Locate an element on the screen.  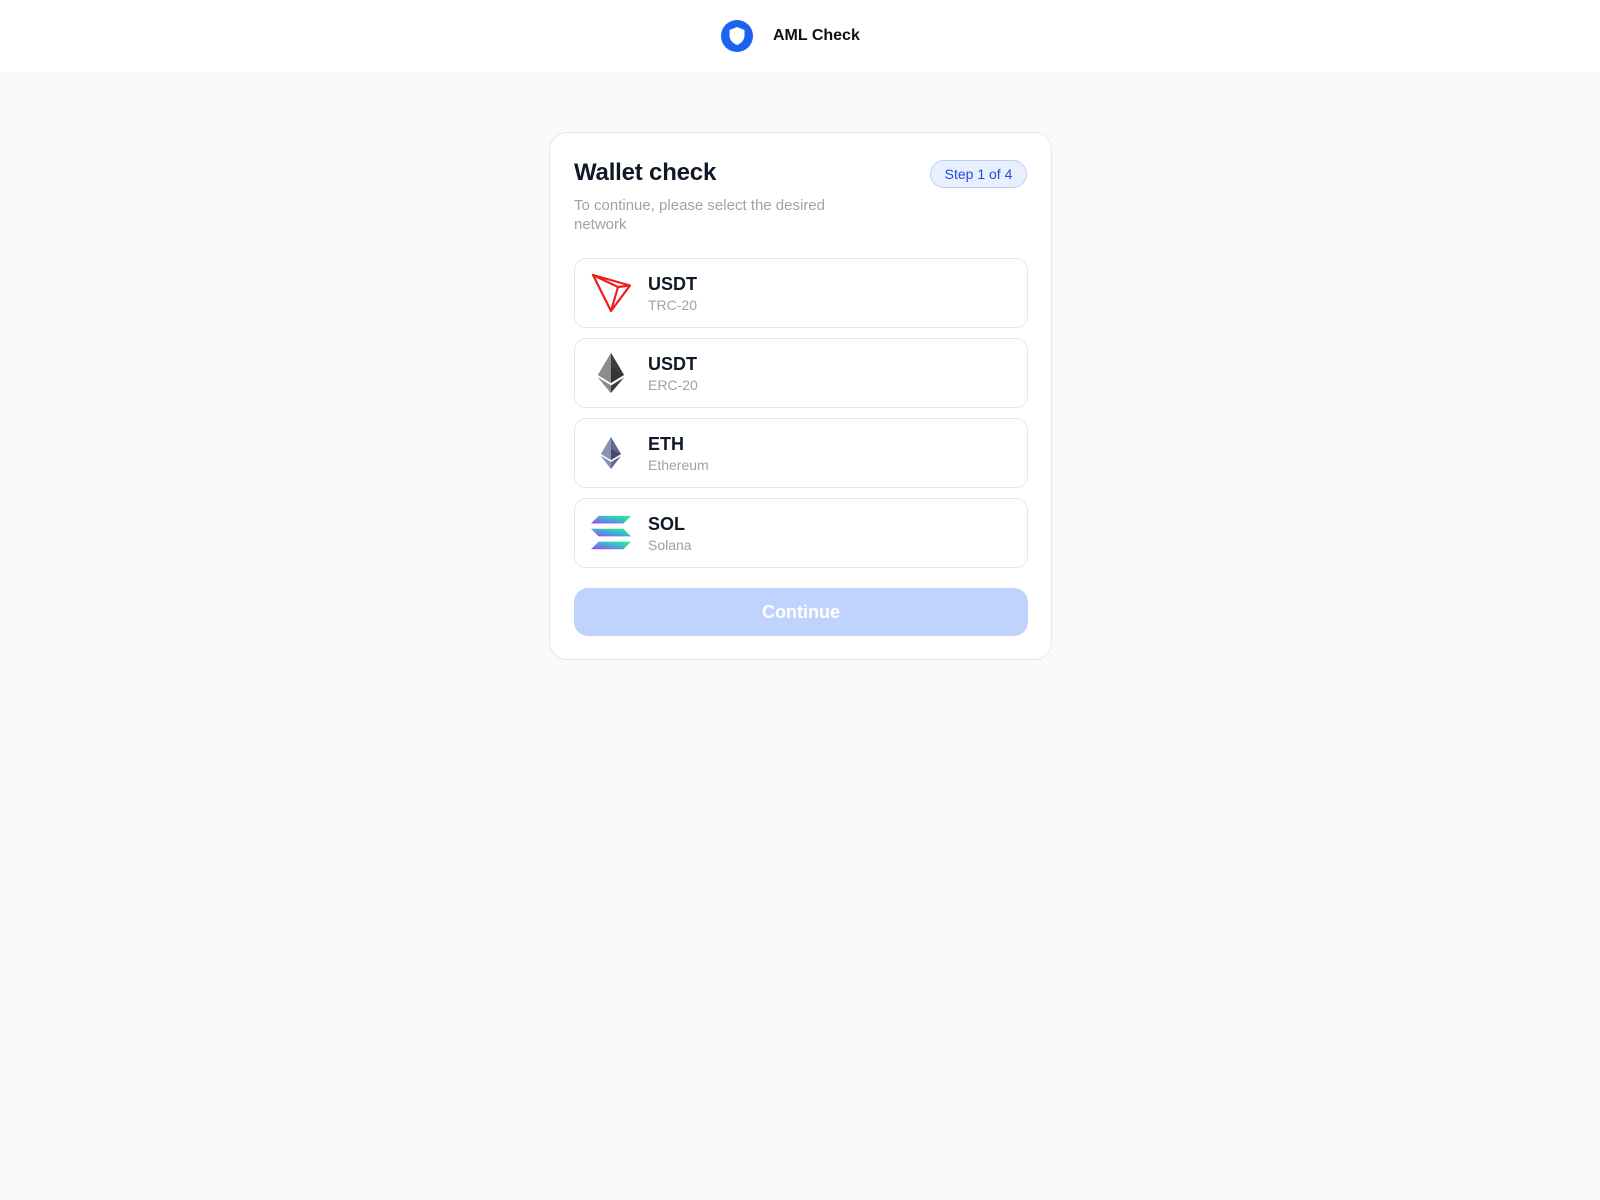
brand: AML Check is located at coordinates (790, 36).